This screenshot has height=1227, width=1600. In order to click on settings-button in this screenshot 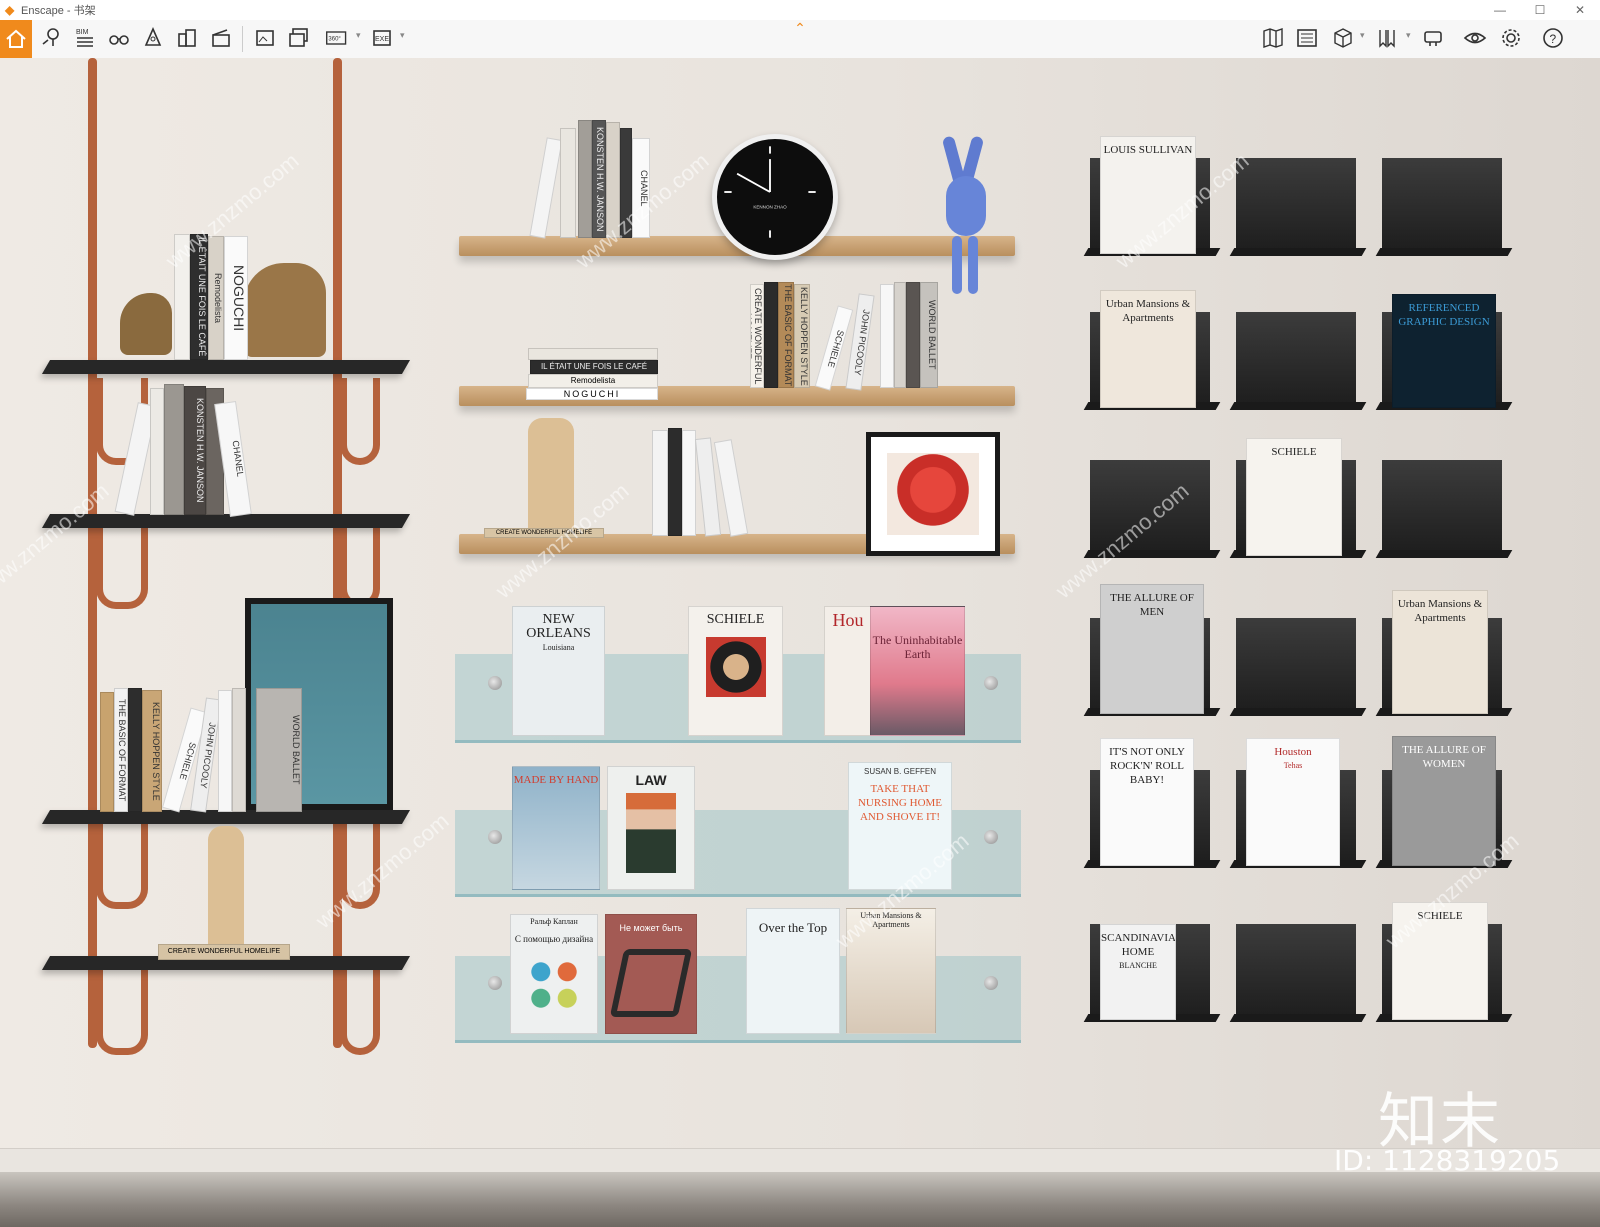, I will do `click(1511, 38)`.